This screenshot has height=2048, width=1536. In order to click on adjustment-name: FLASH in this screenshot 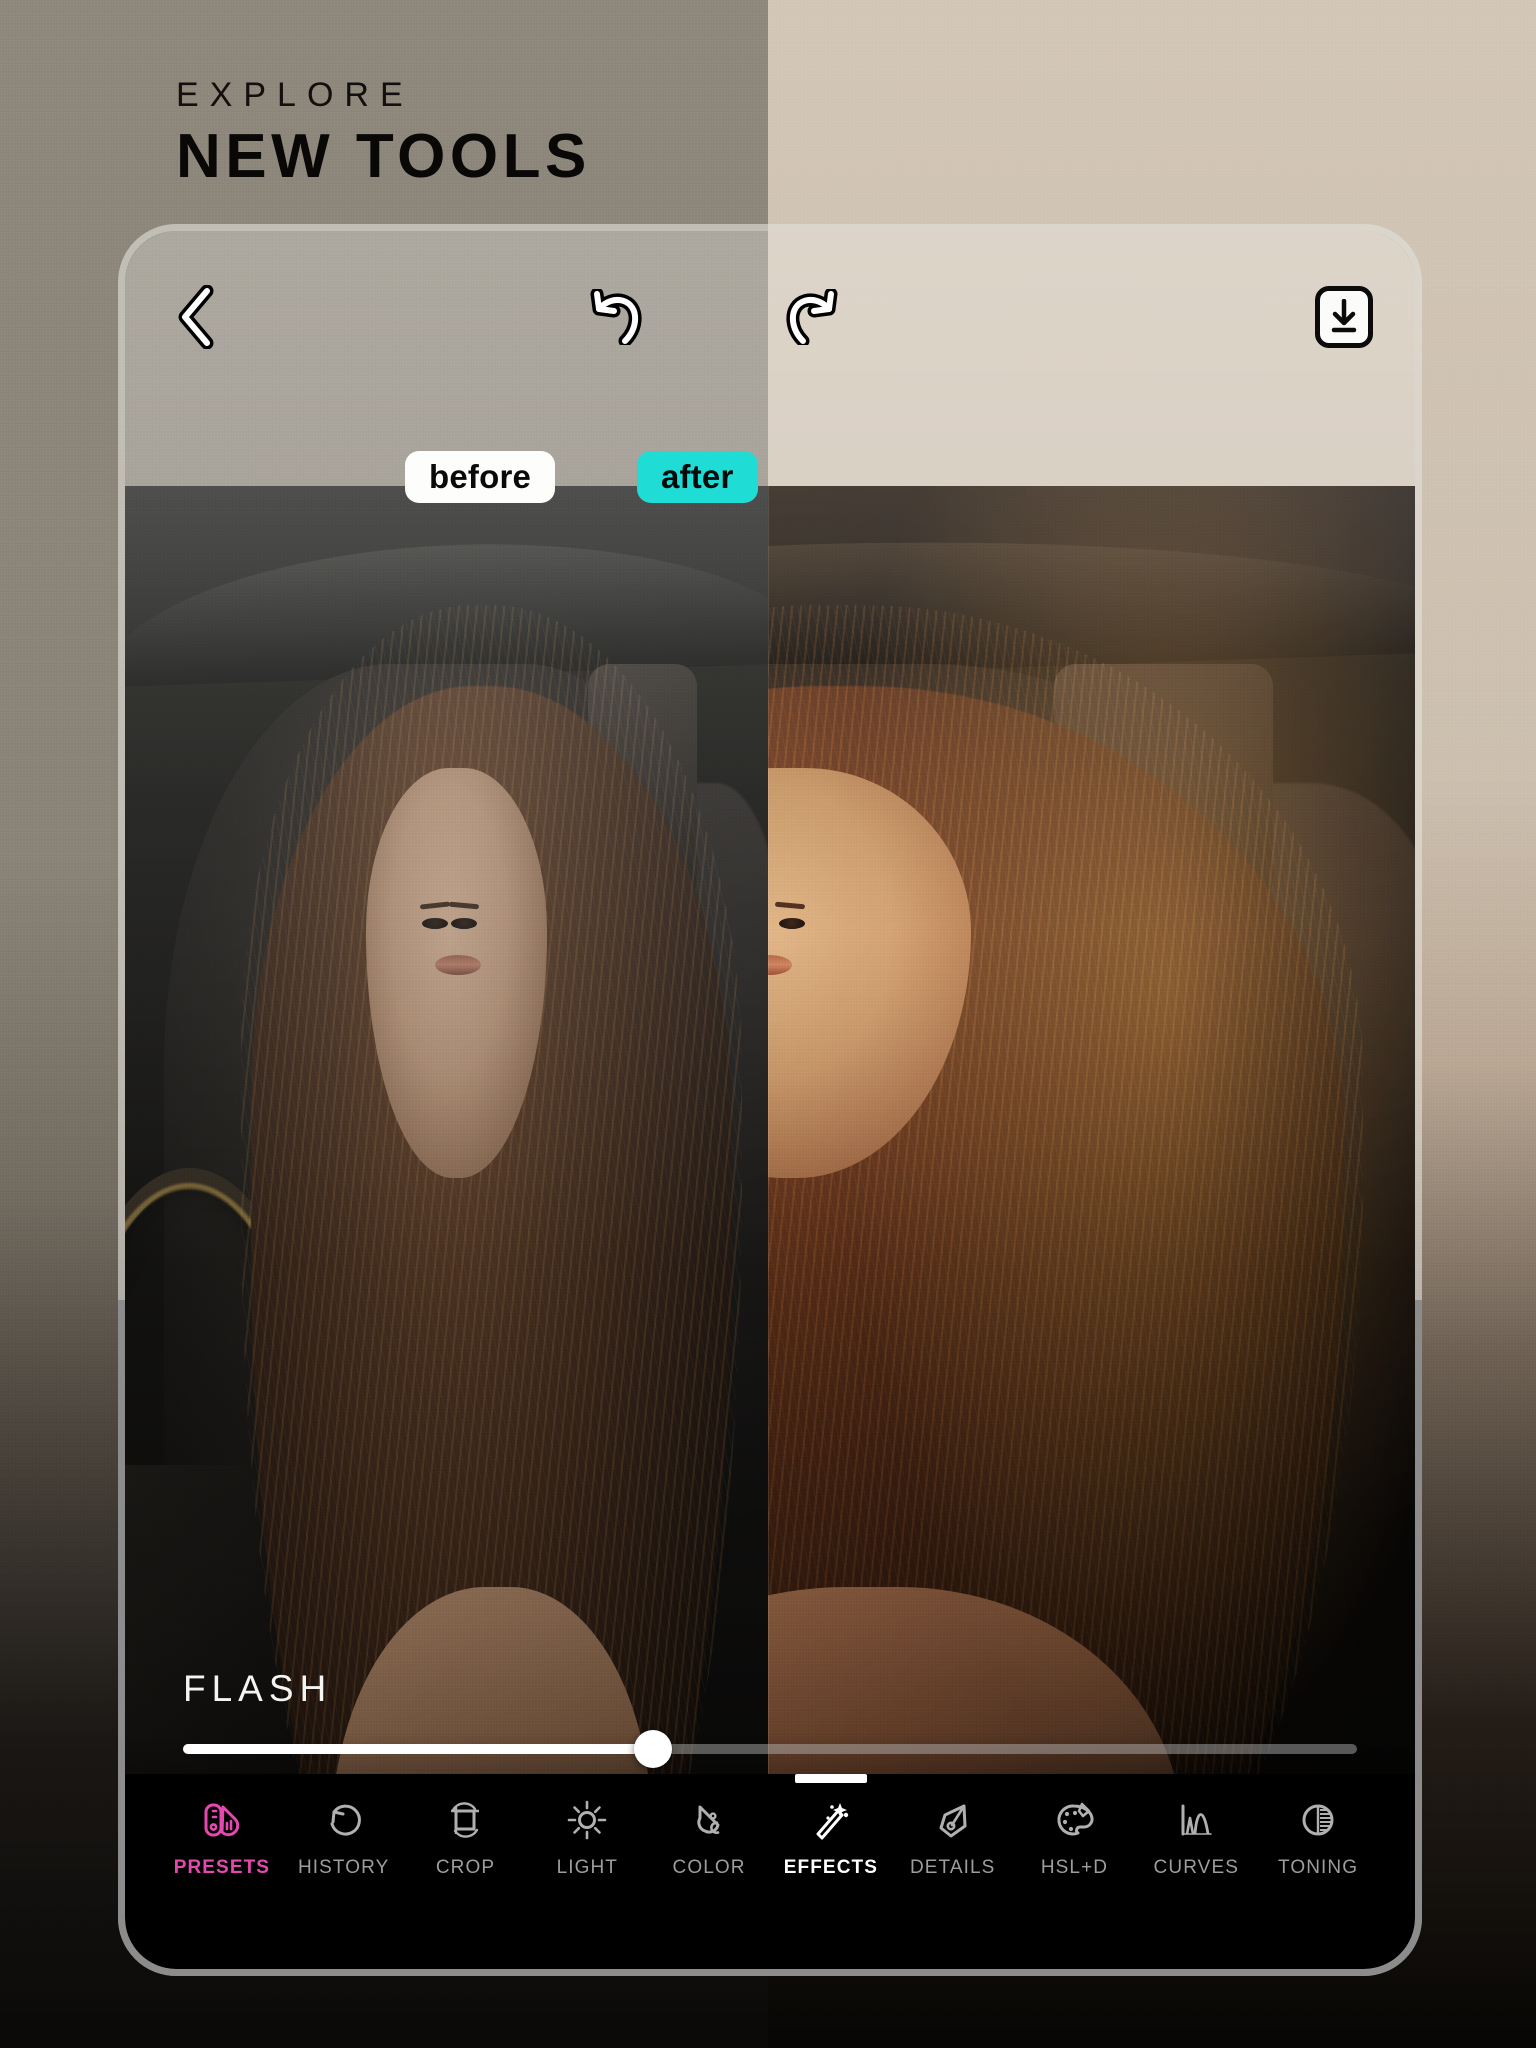, I will do `click(258, 1688)`.